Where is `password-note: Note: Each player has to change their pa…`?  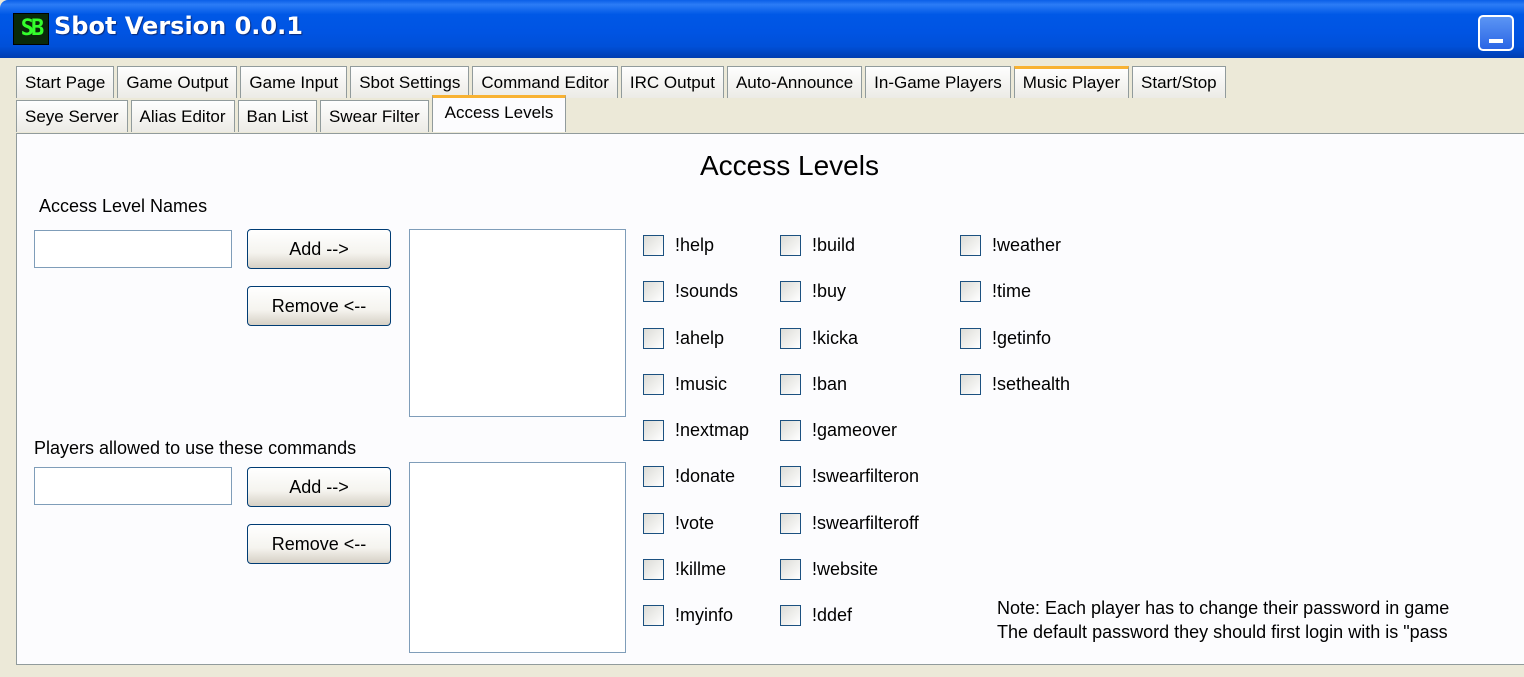
password-note: Note: Each player has to change their pa… is located at coordinates (1223, 620).